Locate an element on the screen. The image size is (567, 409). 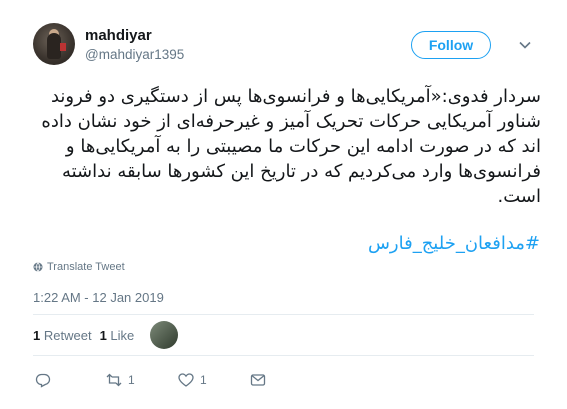
user-handle: @mahdiyar1395 is located at coordinates (134, 54).